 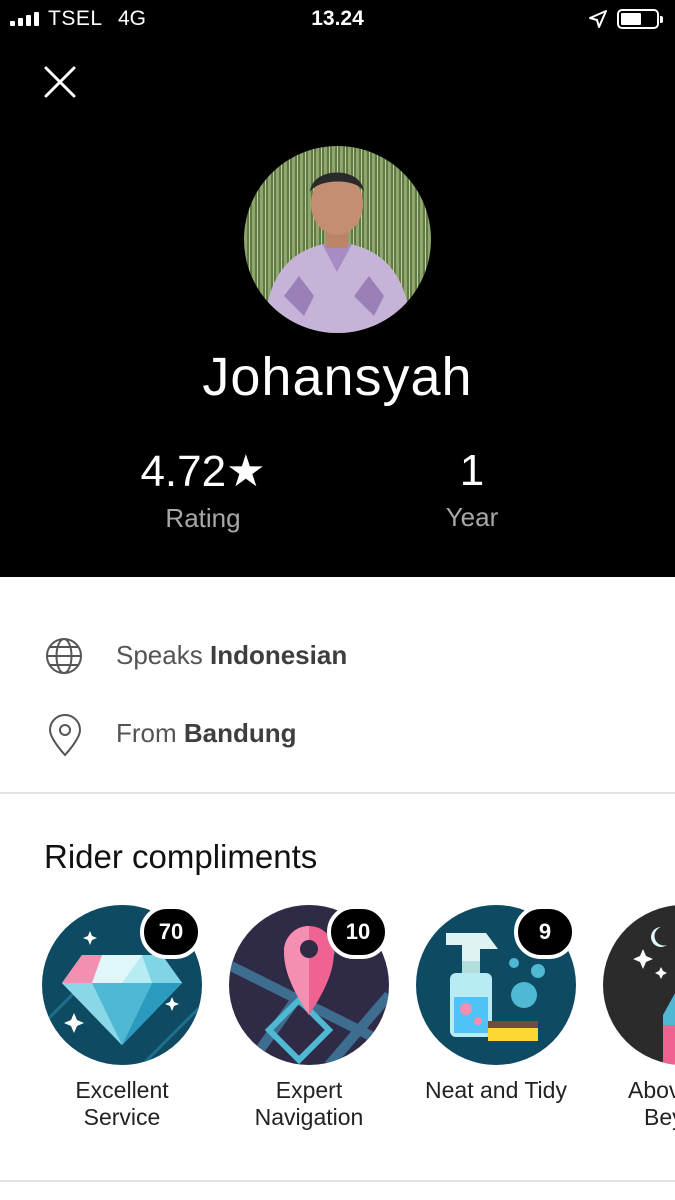 What do you see at coordinates (309, 1103) in the screenshot?
I see `compliment-label: Expert Navigation` at bounding box center [309, 1103].